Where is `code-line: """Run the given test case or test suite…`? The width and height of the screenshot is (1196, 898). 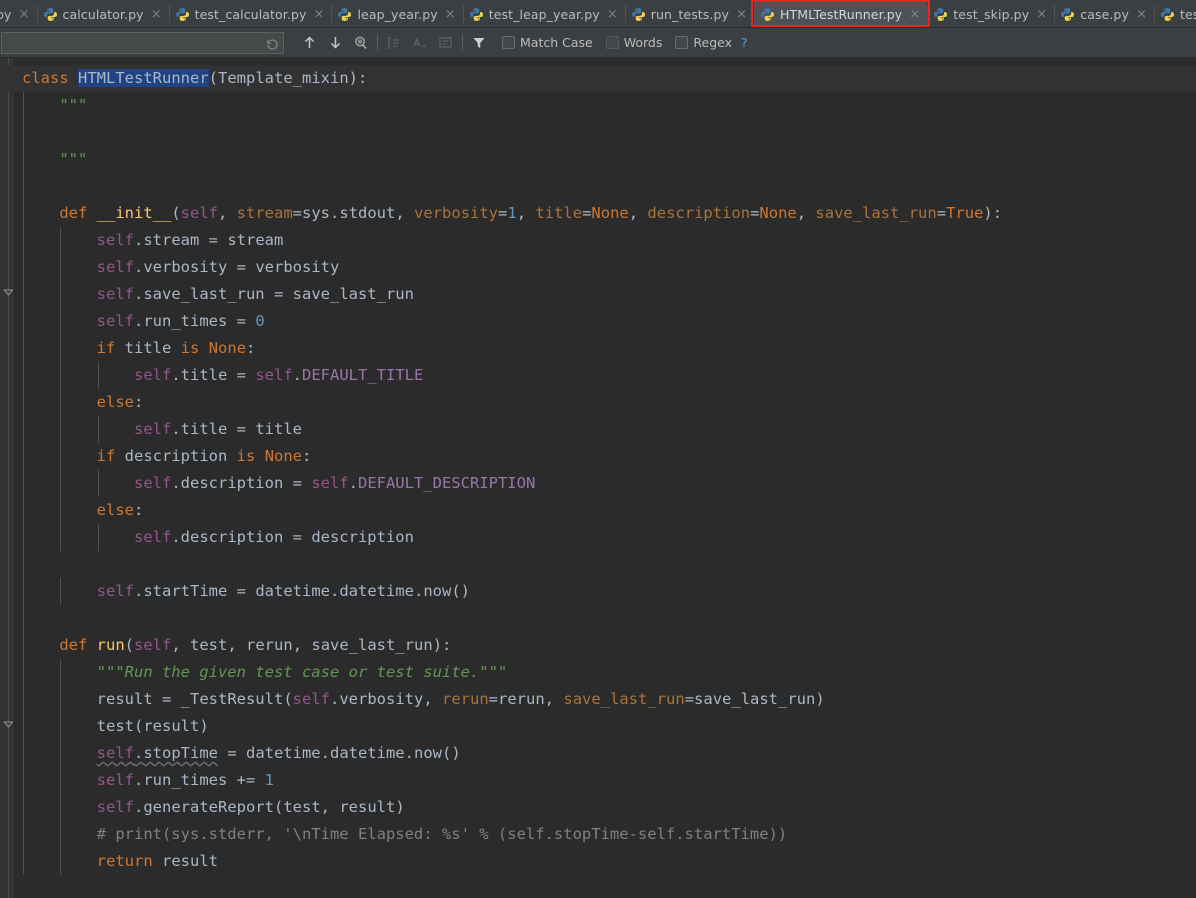 code-line: """Run the given test case or test suite… is located at coordinates (598, 672).